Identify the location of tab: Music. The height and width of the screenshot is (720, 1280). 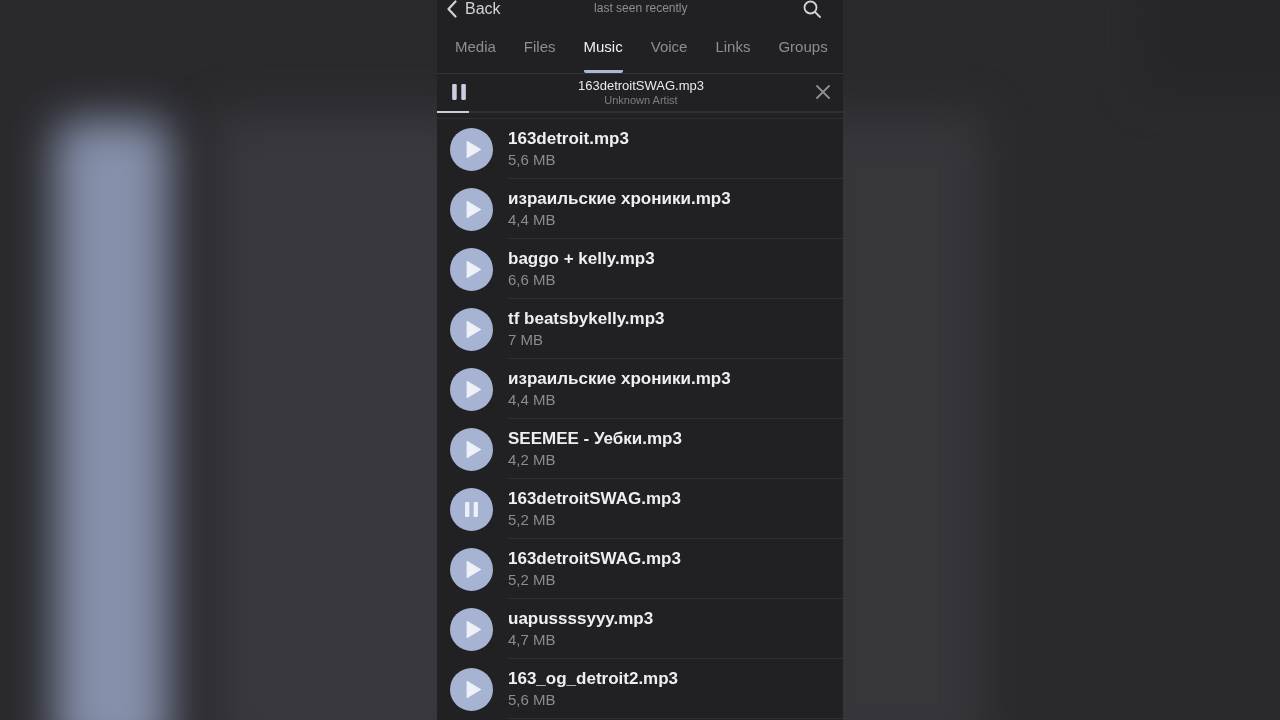
(603, 46).